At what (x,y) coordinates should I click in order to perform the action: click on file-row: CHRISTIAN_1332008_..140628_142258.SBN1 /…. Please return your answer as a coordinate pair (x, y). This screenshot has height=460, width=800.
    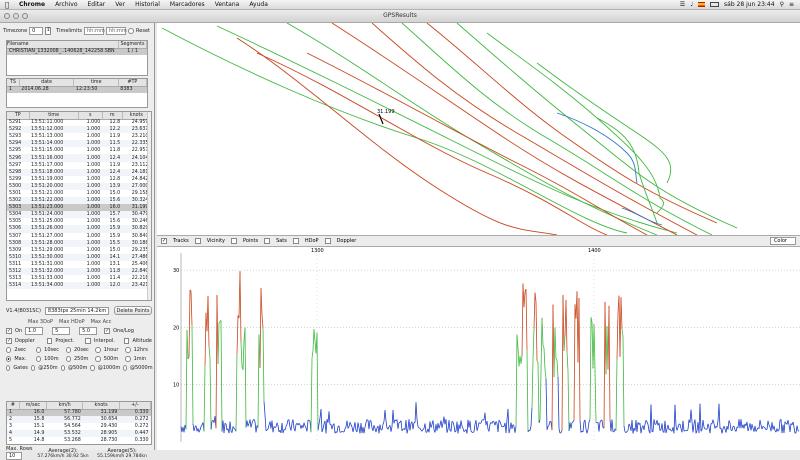
    Looking at the image, I should click on (77, 51).